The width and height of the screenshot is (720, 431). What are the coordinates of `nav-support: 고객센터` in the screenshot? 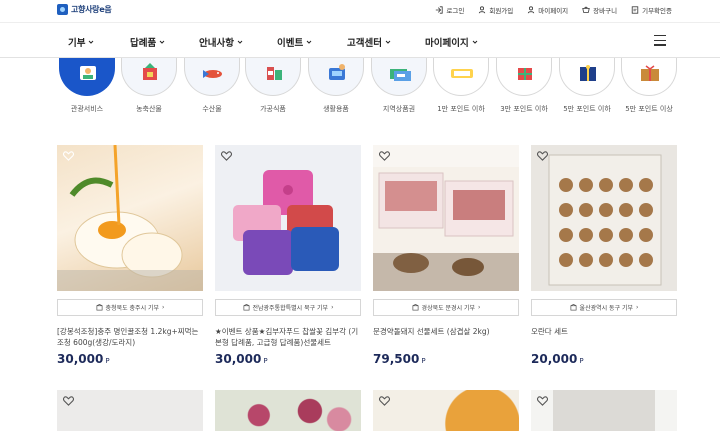 It's located at (369, 42).